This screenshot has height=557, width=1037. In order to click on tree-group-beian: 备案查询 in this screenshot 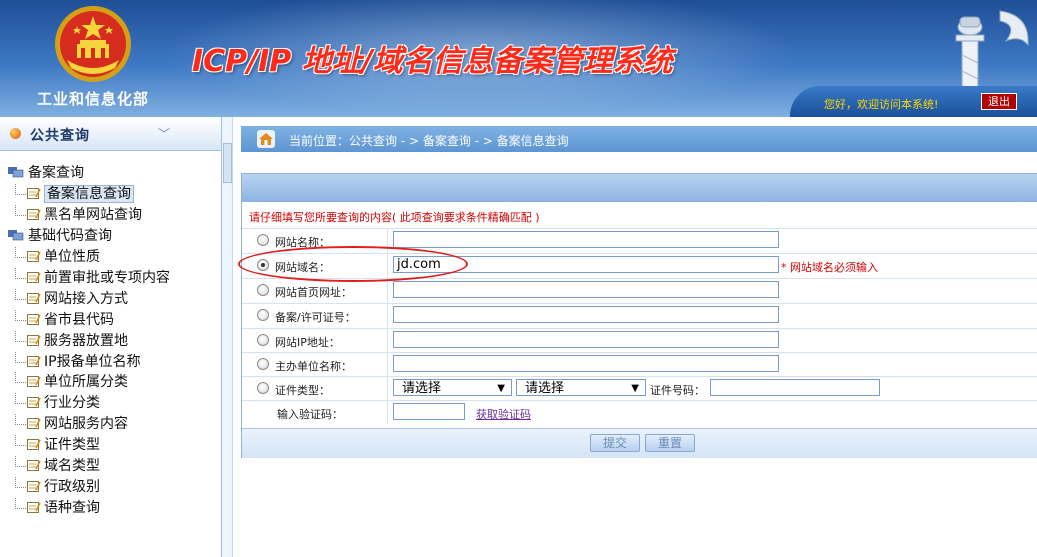, I will do `click(46, 172)`.